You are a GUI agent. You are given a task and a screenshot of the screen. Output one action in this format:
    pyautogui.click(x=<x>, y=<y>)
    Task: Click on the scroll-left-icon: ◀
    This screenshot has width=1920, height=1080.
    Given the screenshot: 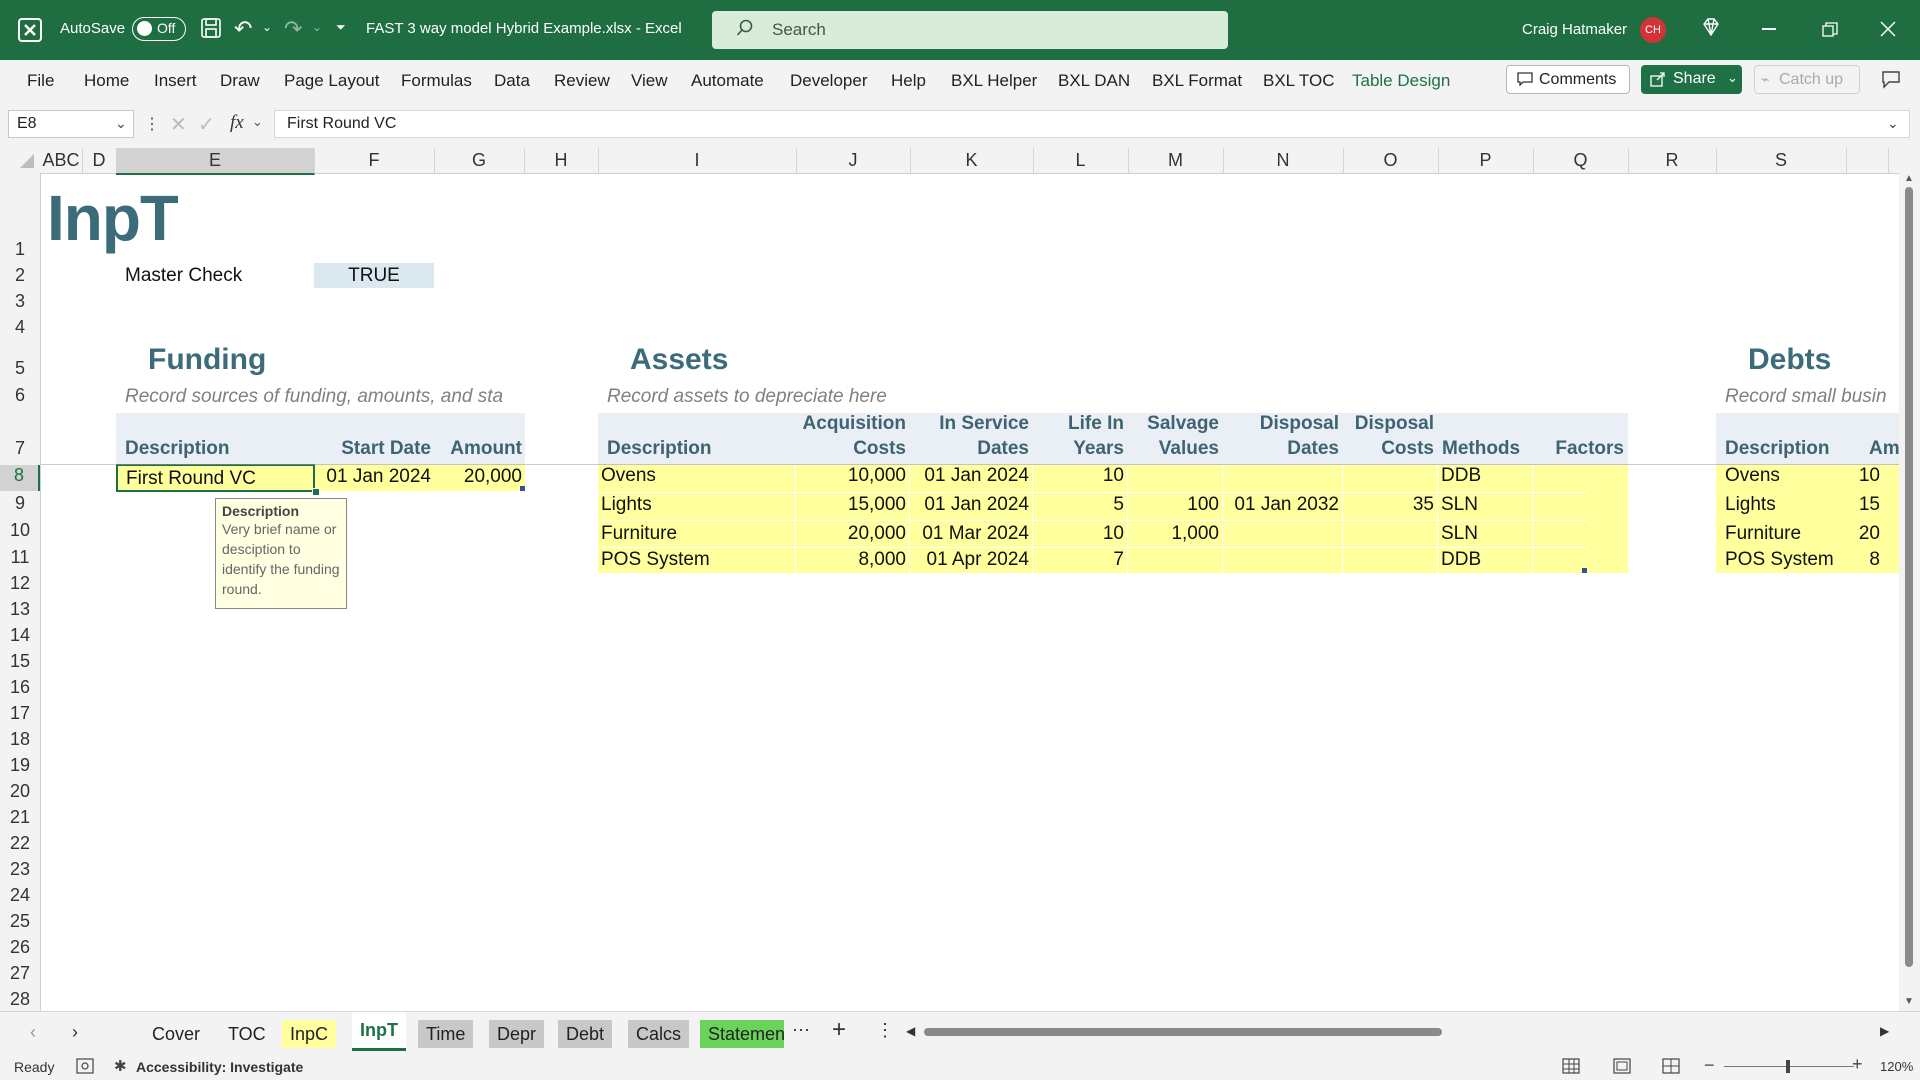 What is the action you would take?
    pyautogui.click(x=910, y=1031)
    